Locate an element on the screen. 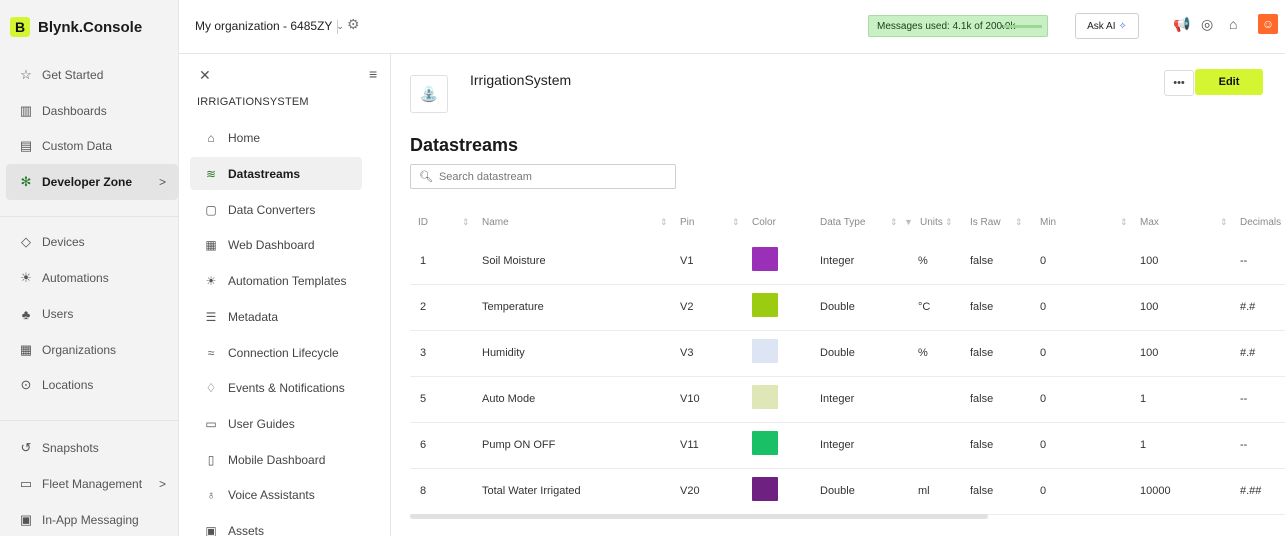 The height and width of the screenshot is (536, 1285). column-header-units: Units is located at coordinates (931, 222).